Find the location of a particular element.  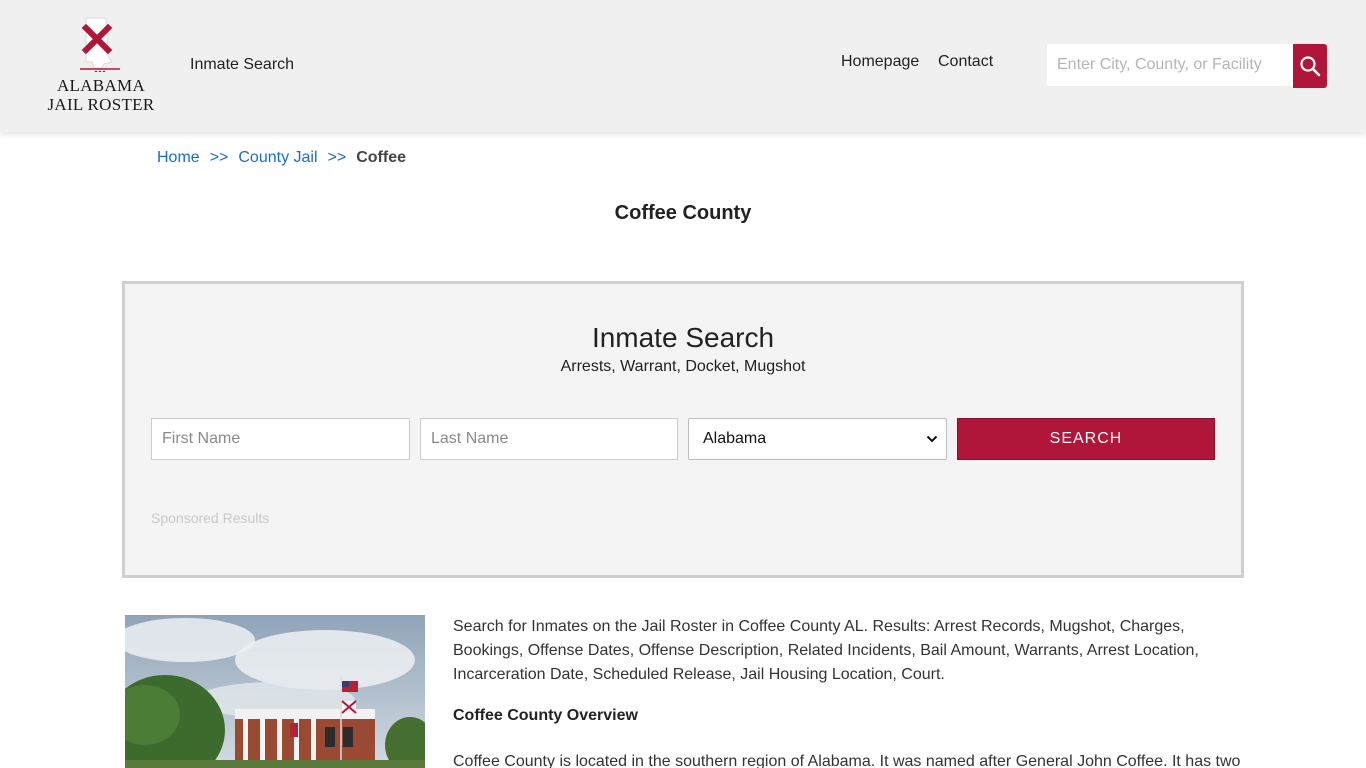

inmate-search-title: Inmate Search is located at coordinates (683, 337).